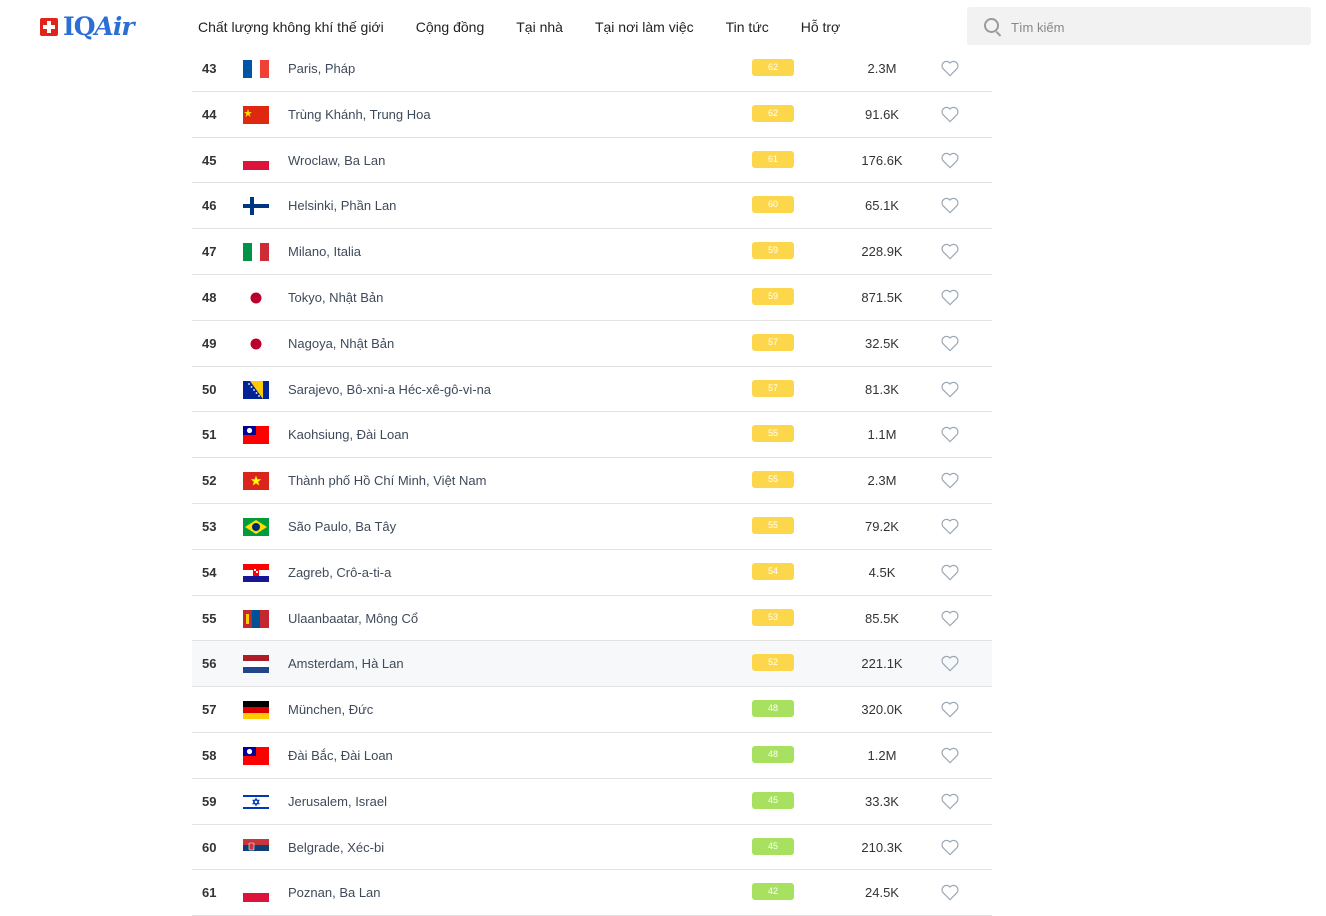 The width and height of the screenshot is (1326, 916). Describe the element at coordinates (324, 251) in the screenshot. I see `city-link: Milano, Italia` at that location.